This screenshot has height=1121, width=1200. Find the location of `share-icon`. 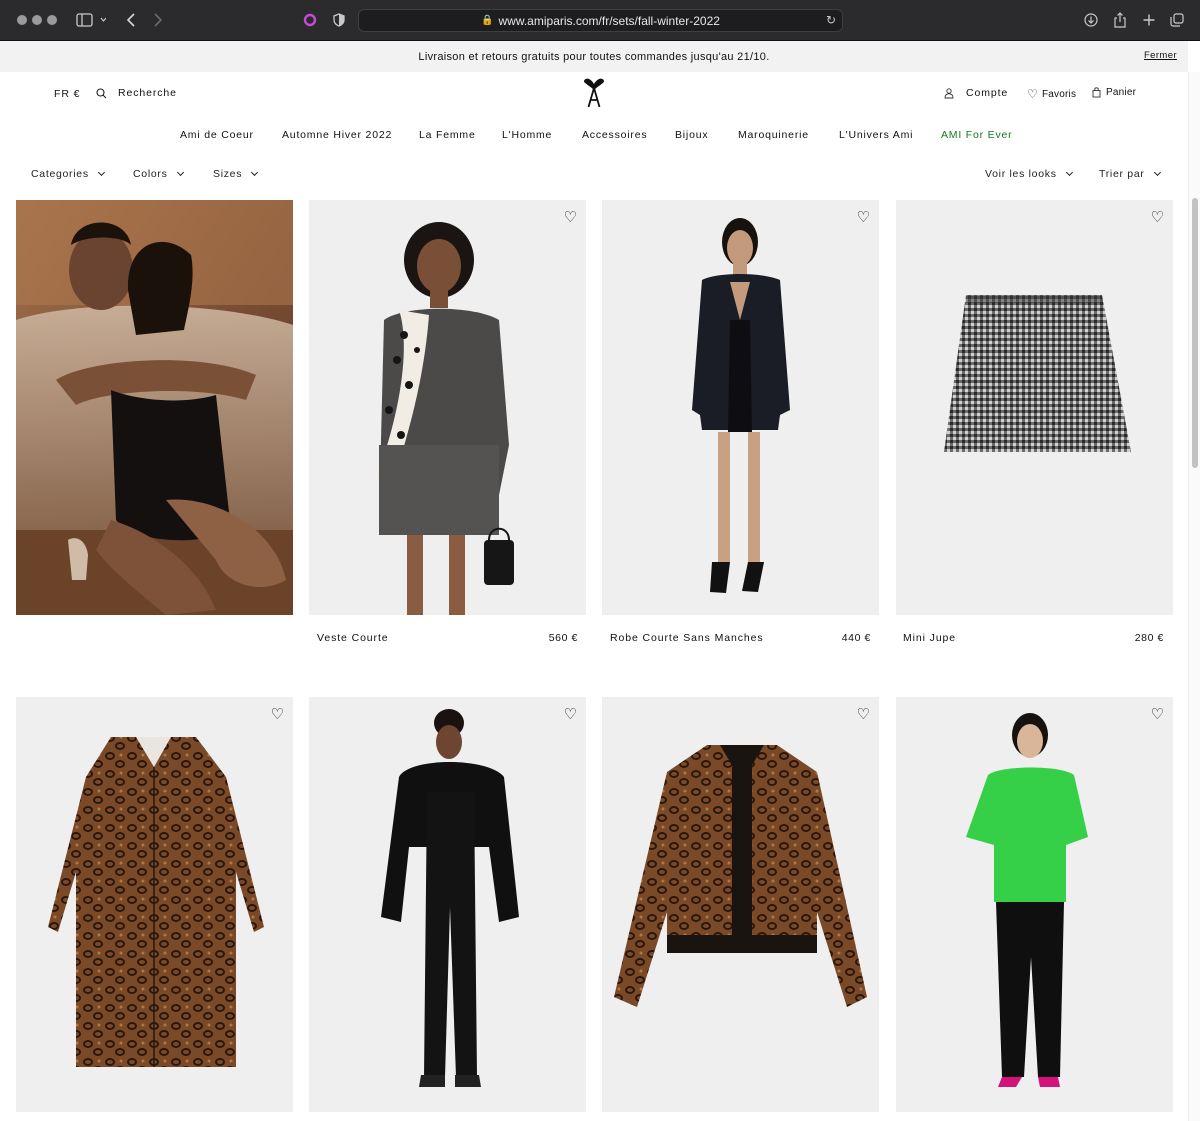

share-icon is located at coordinates (1120, 20).